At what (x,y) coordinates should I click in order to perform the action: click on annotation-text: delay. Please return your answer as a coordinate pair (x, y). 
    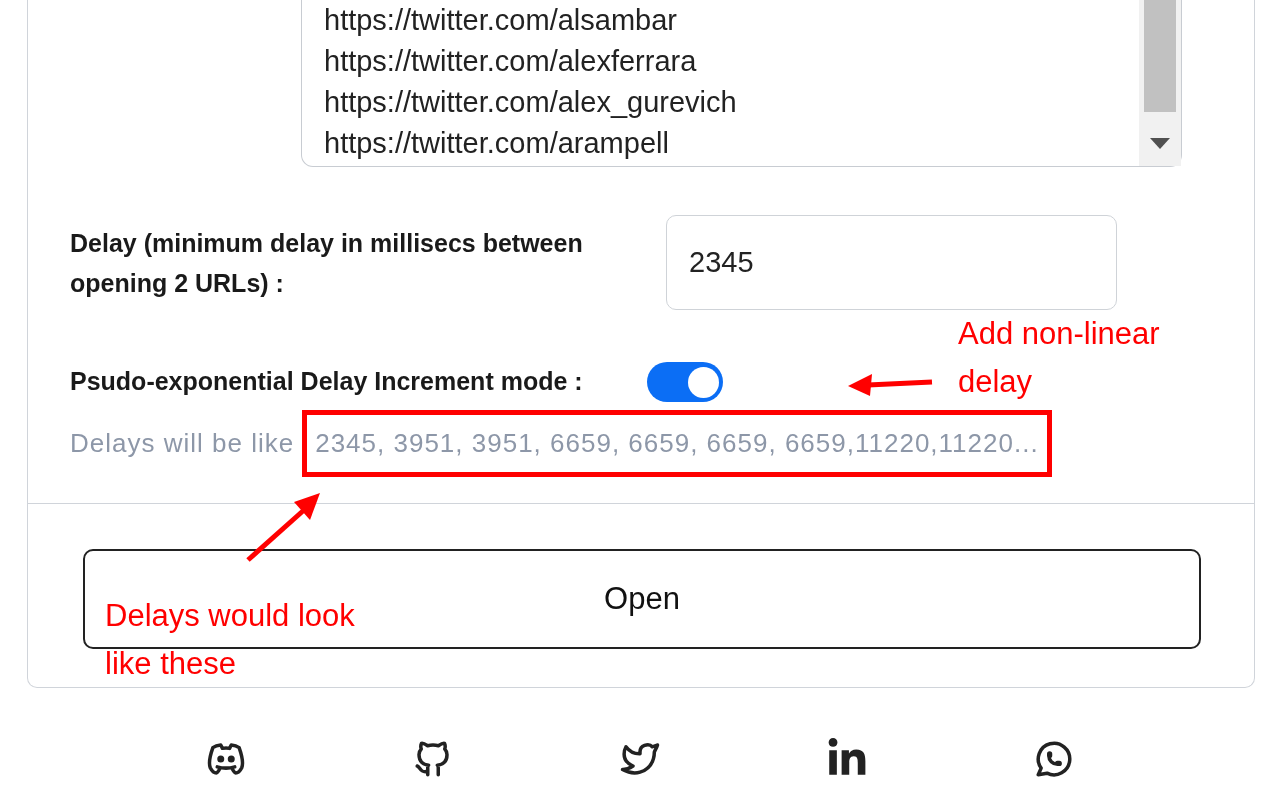
    Looking at the image, I should click on (996, 382).